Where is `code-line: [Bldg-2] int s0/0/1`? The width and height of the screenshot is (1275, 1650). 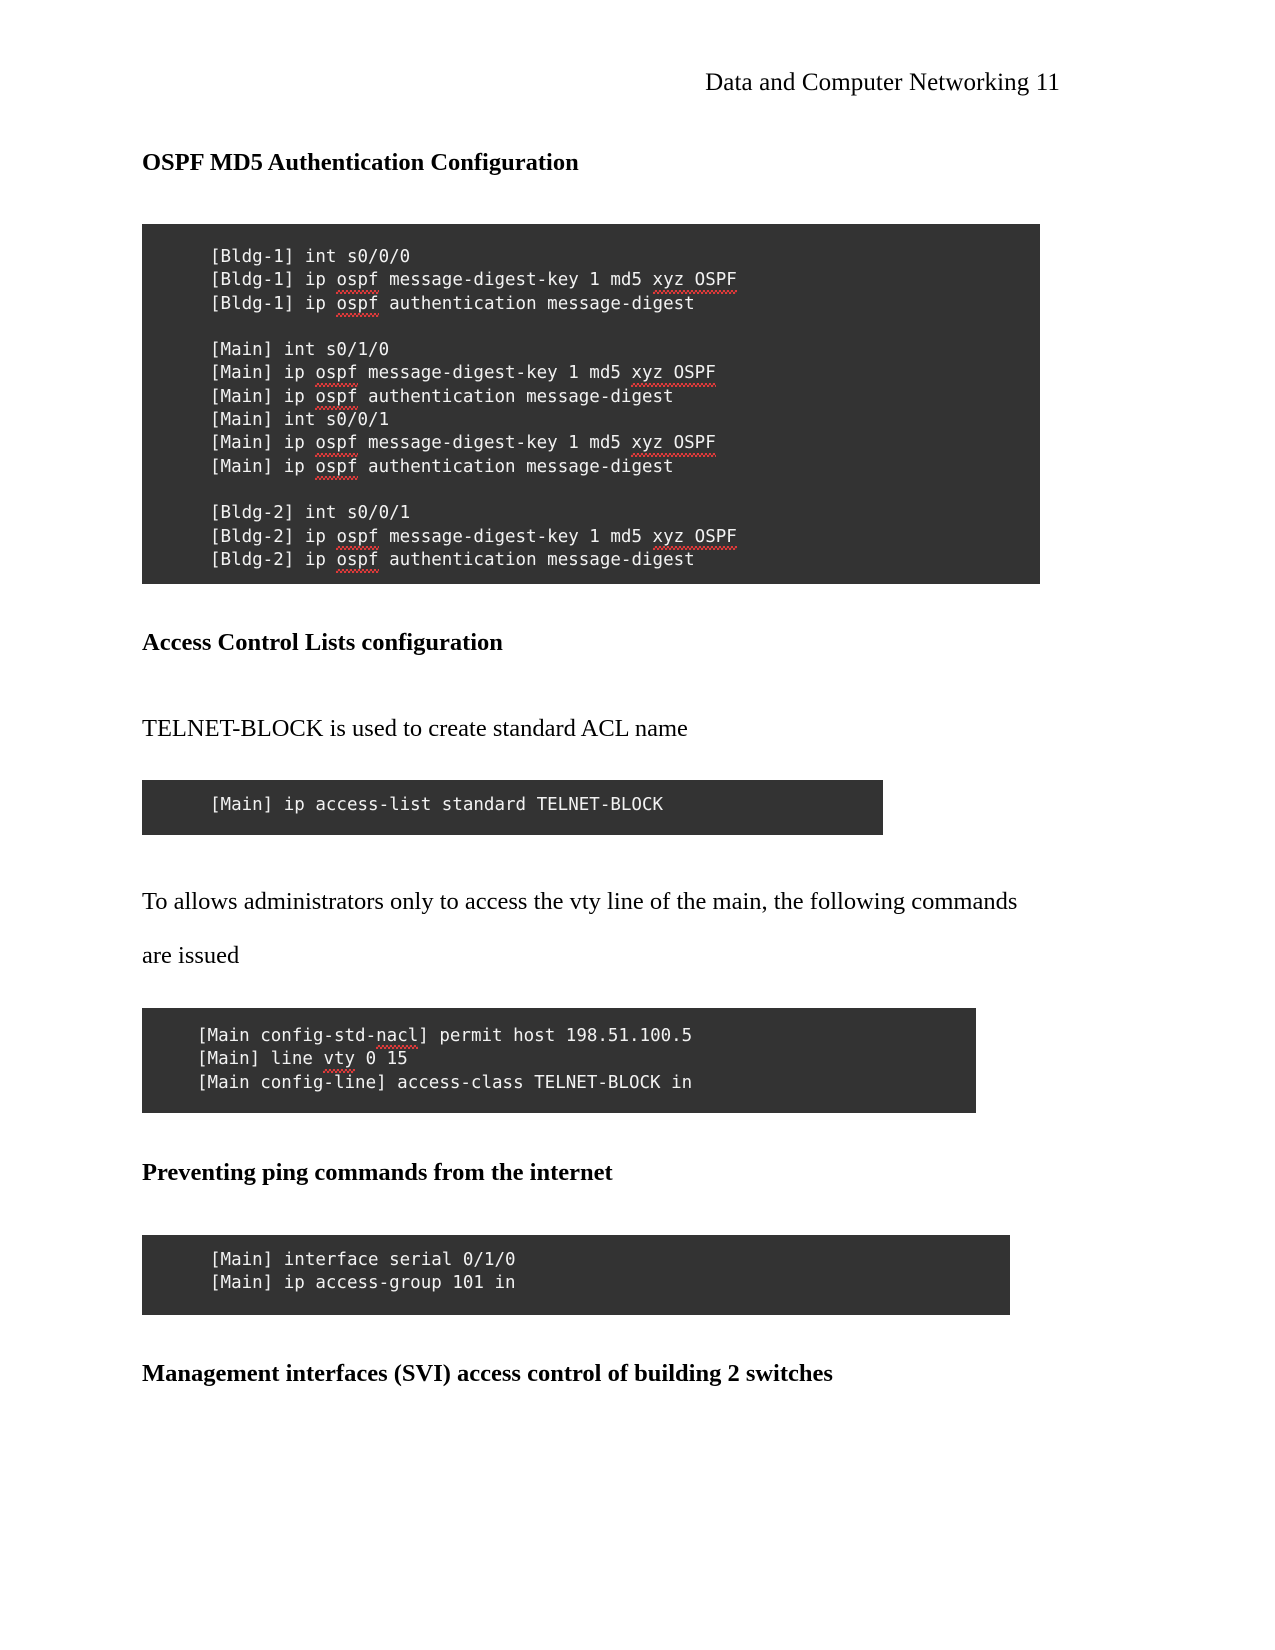 code-line: [Bldg-2] int s0/0/1 is located at coordinates (310, 513).